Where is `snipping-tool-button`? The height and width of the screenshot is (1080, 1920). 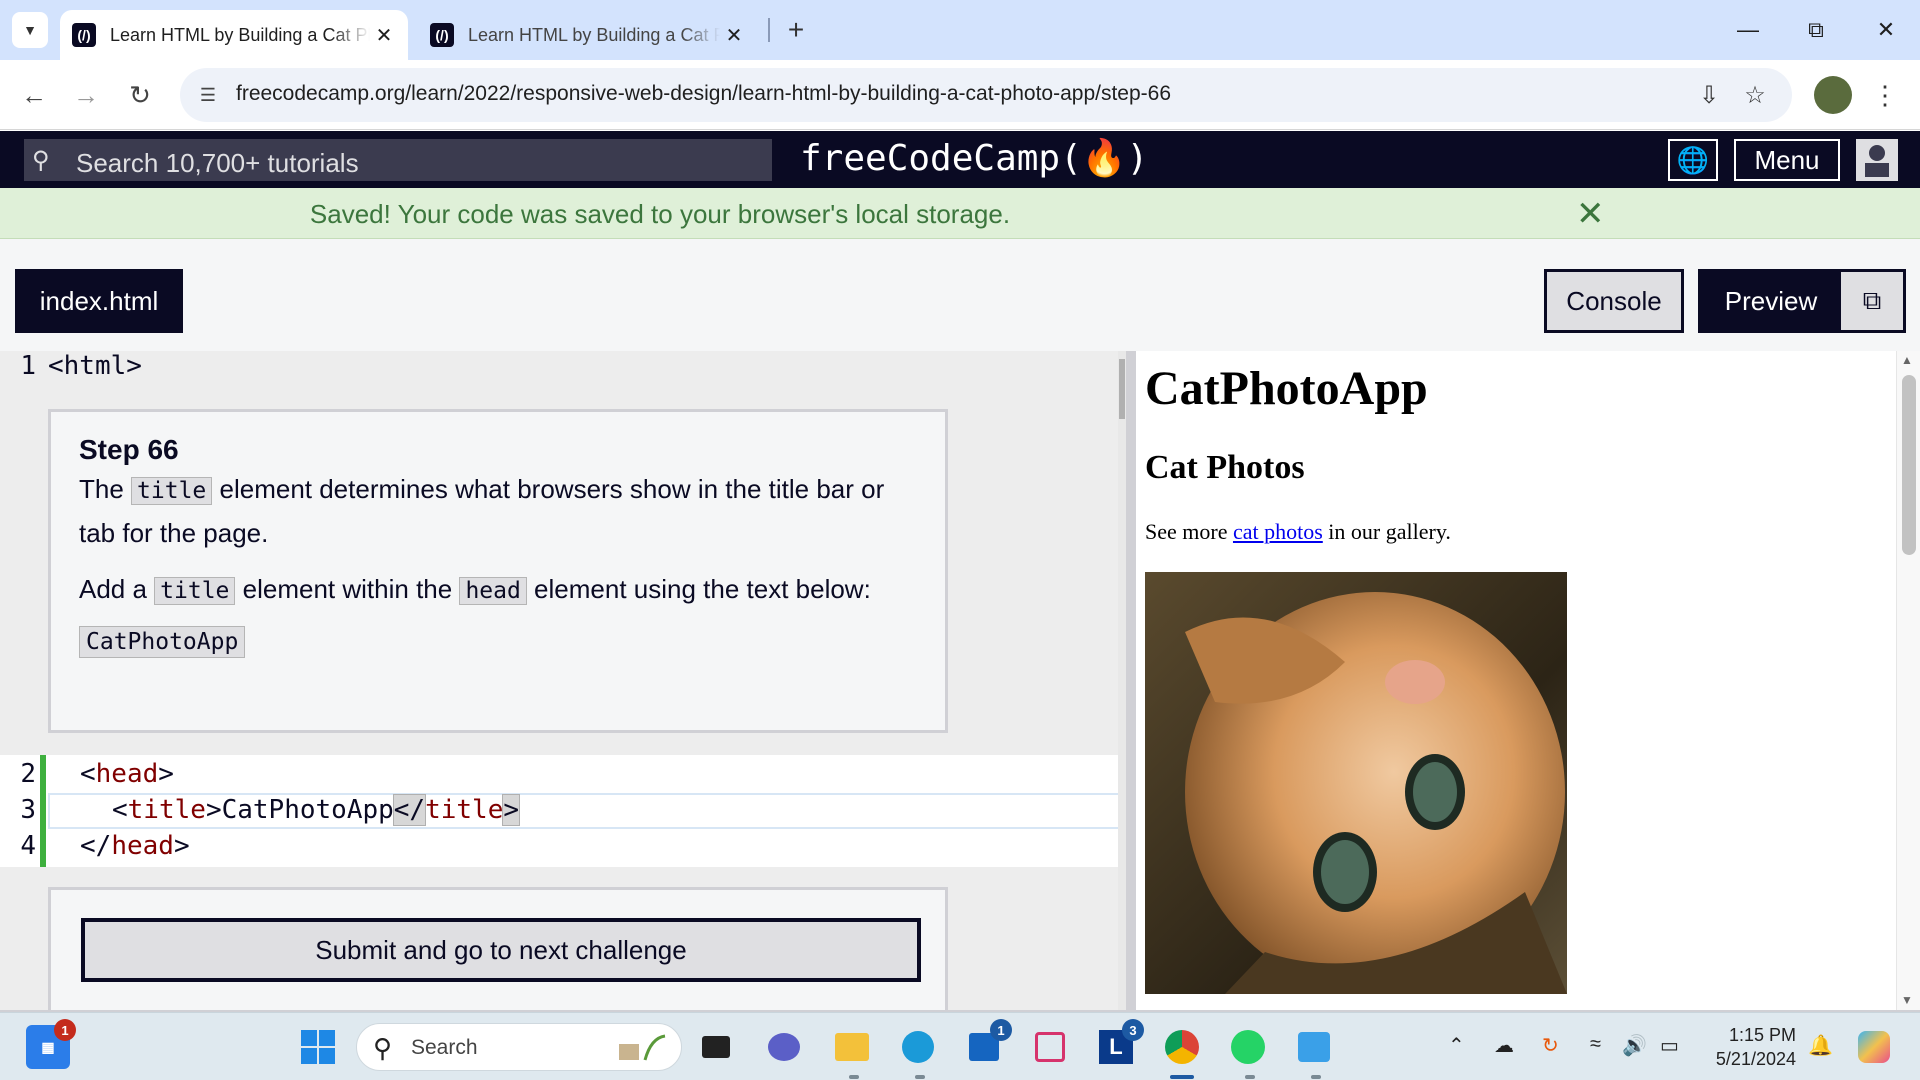
snipping-tool-button is located at coordinates (1050, 1047).